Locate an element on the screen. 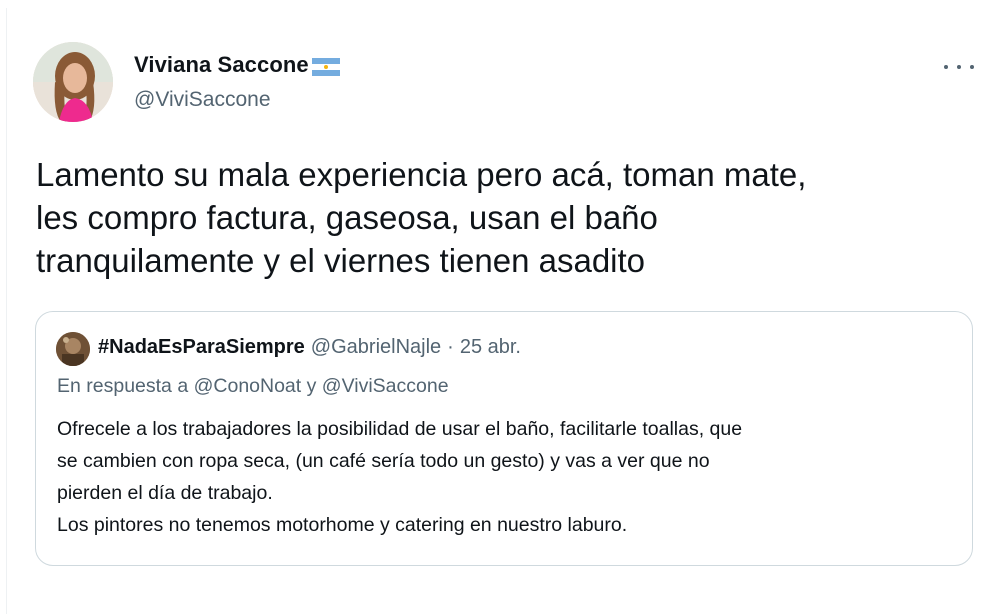  author-handle: @ViviSaccone is located at coordinates (202, 100).